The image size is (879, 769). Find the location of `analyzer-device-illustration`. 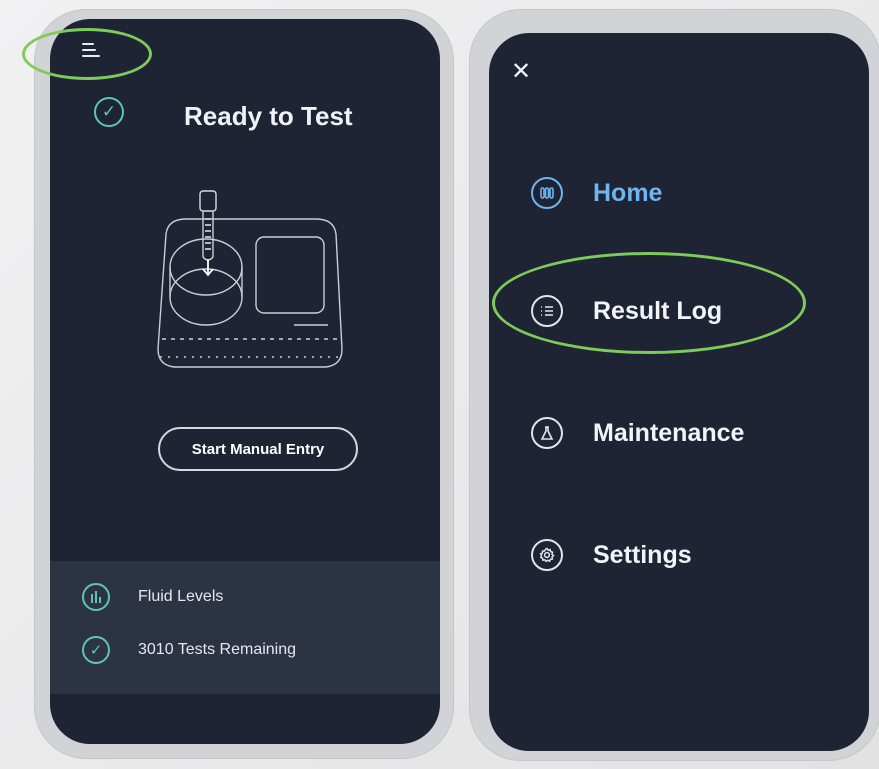

analyzer-device-illustration is located at coordinates (250, 279).